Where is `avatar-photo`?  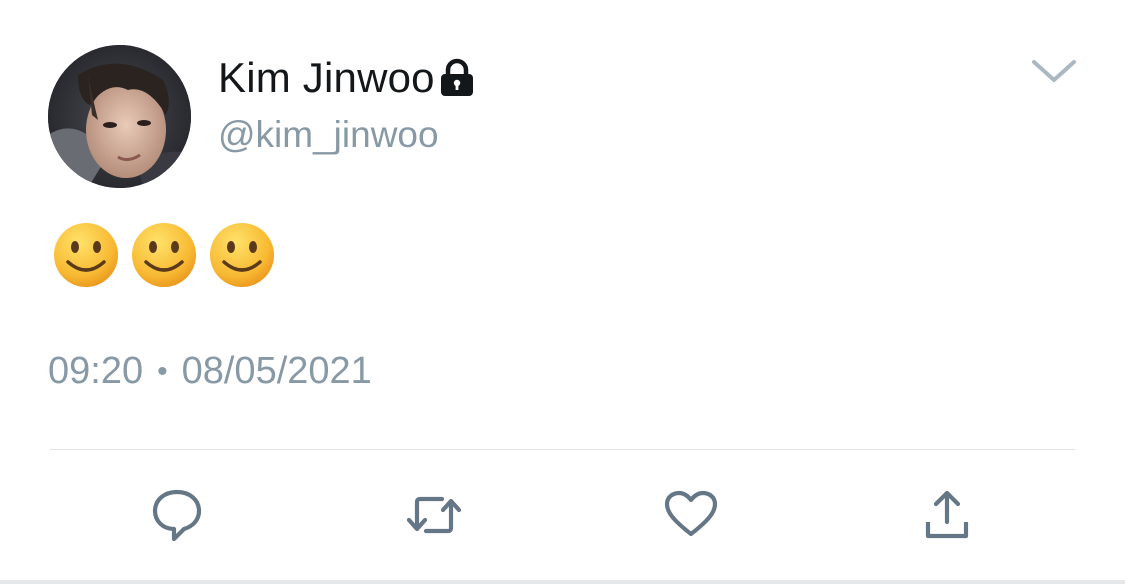
avatar-photo is located at coordinates (119, 116).